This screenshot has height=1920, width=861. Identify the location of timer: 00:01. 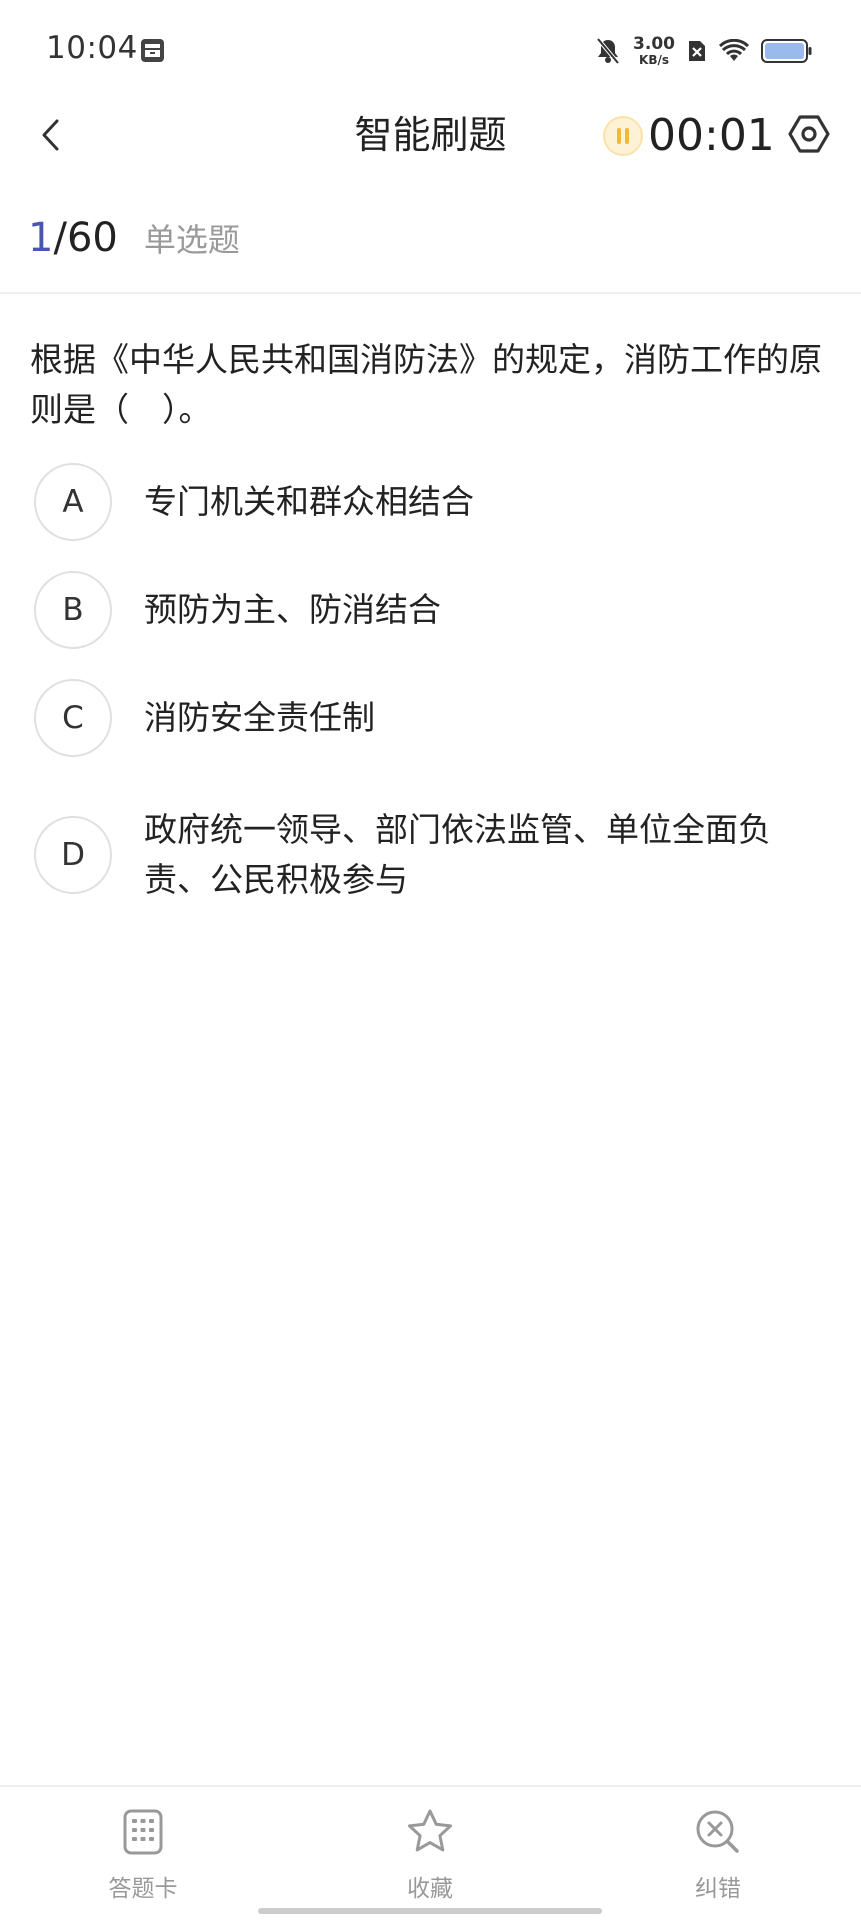
(711, 135).